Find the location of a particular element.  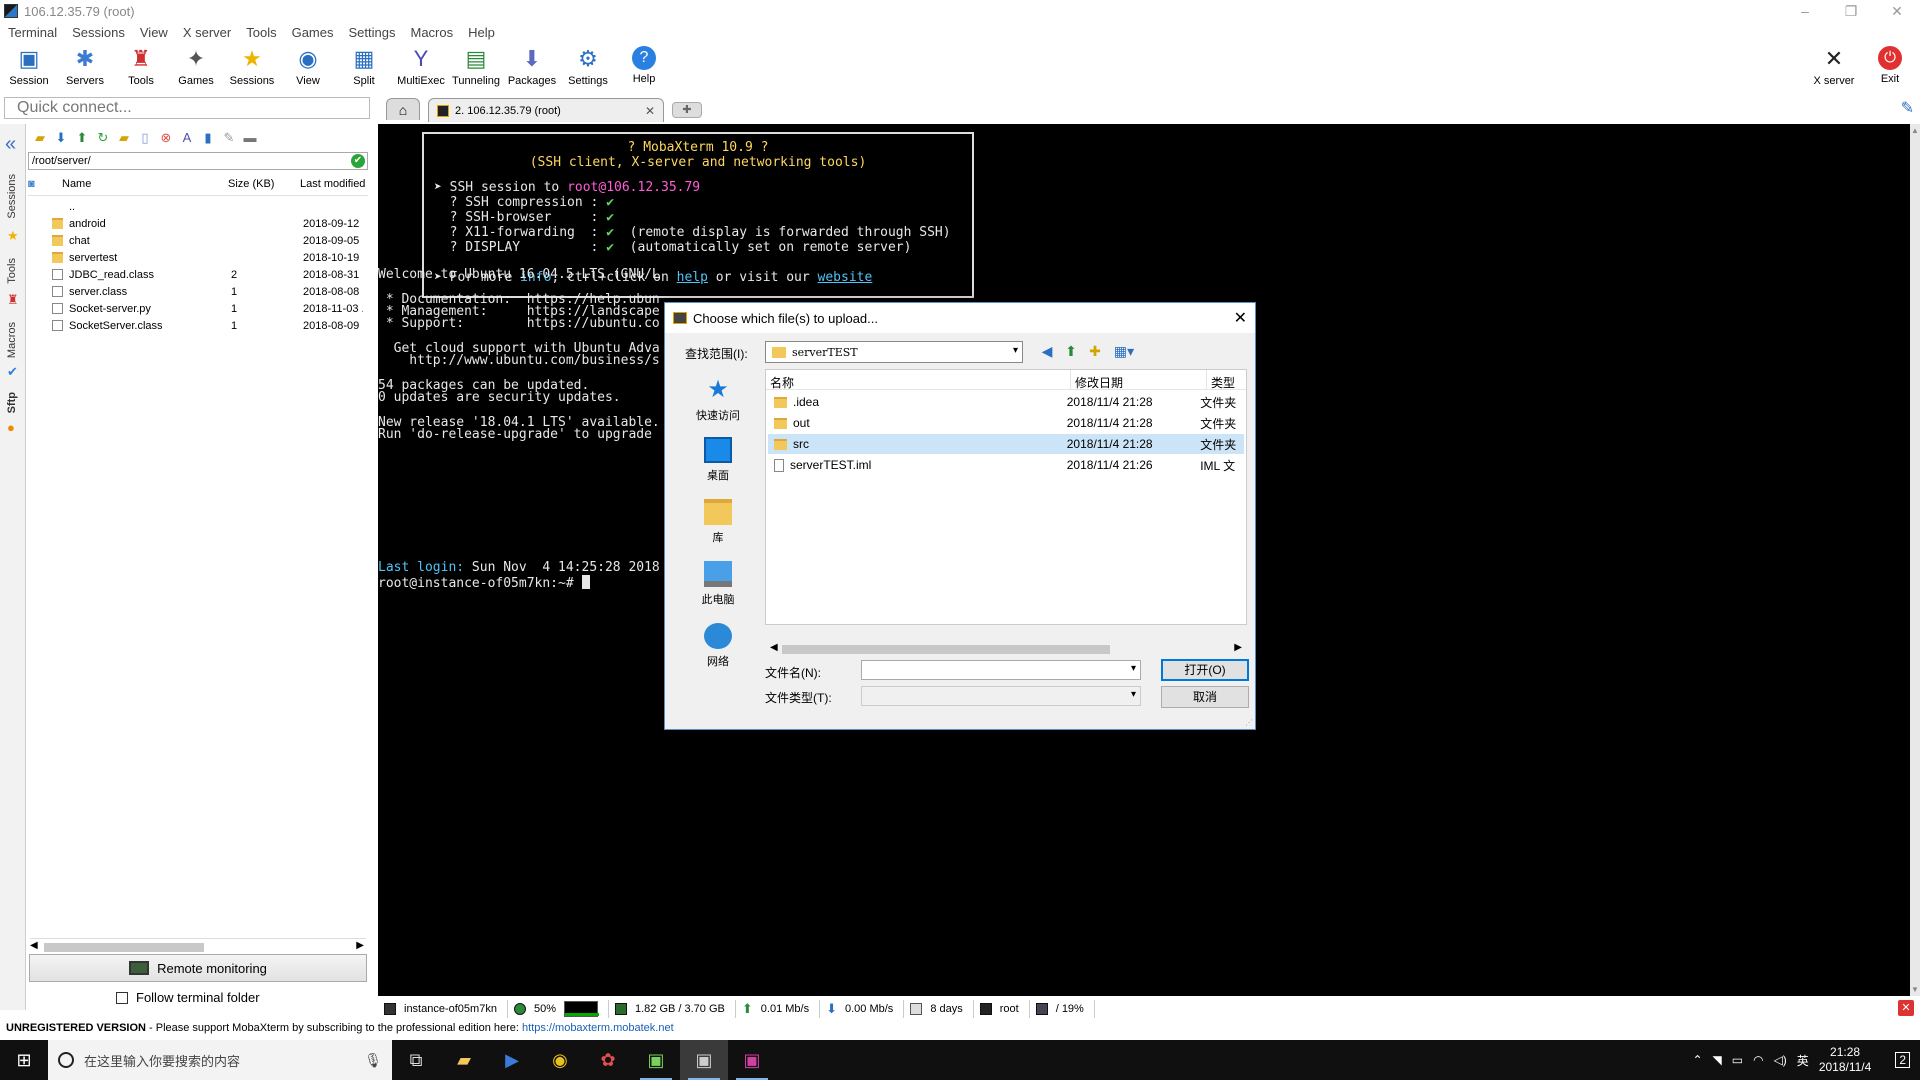

menu-view: View is located at coordinates (157, 32).